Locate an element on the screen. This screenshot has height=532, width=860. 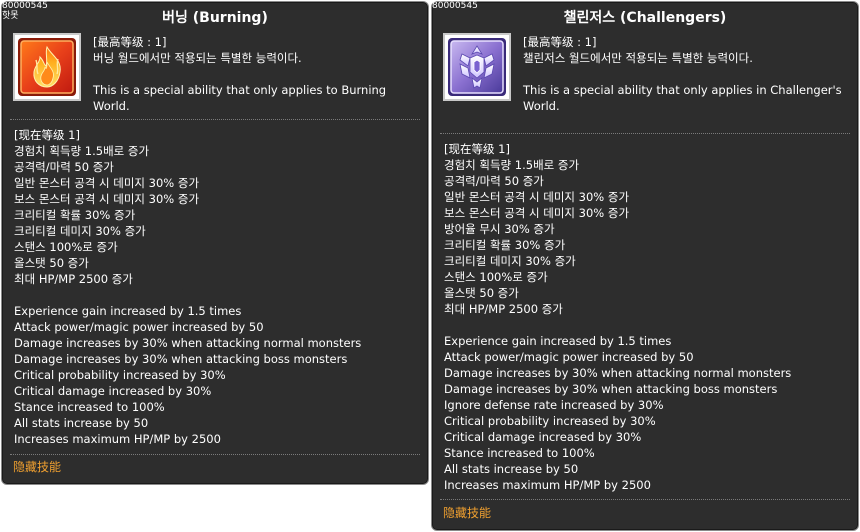
burning-flame-icon is located at coordinates (47, 67).